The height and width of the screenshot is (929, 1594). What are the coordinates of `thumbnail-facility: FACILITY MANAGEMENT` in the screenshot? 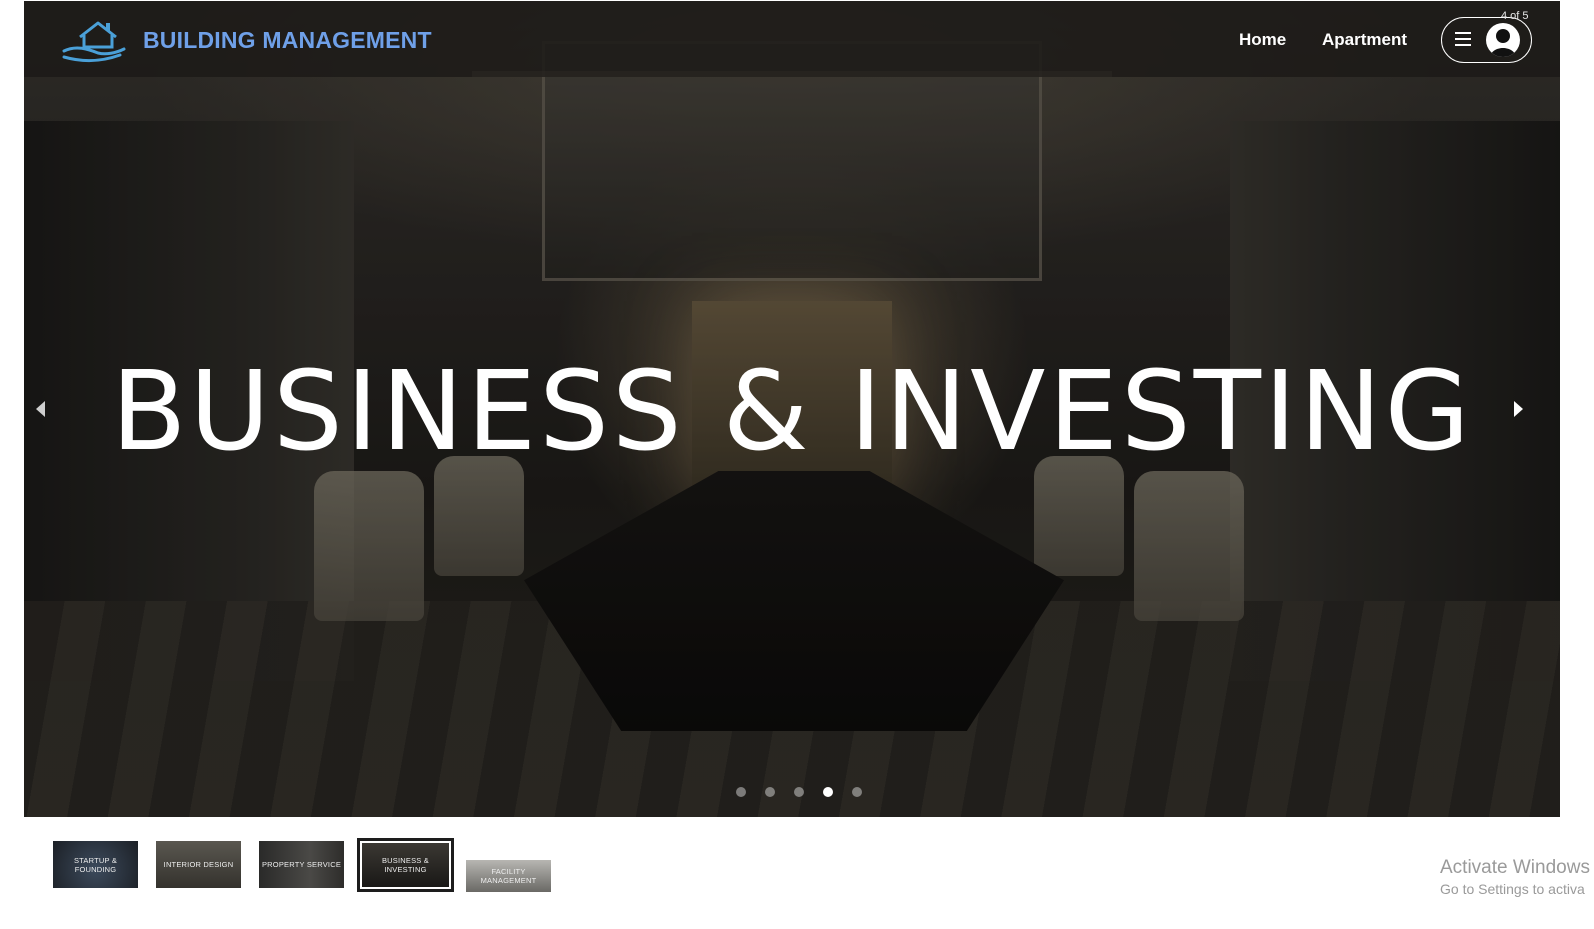 It's located at (508, 876).